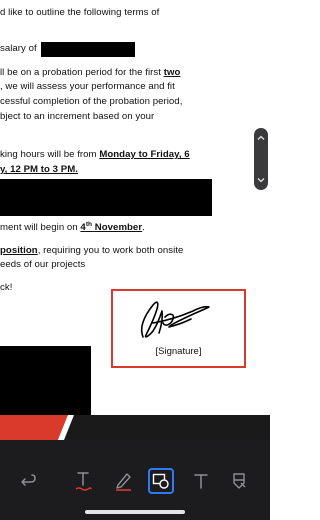 The height and width of the screenshot is (520, 320). I want to click on home-indicator, so click(135, 512).